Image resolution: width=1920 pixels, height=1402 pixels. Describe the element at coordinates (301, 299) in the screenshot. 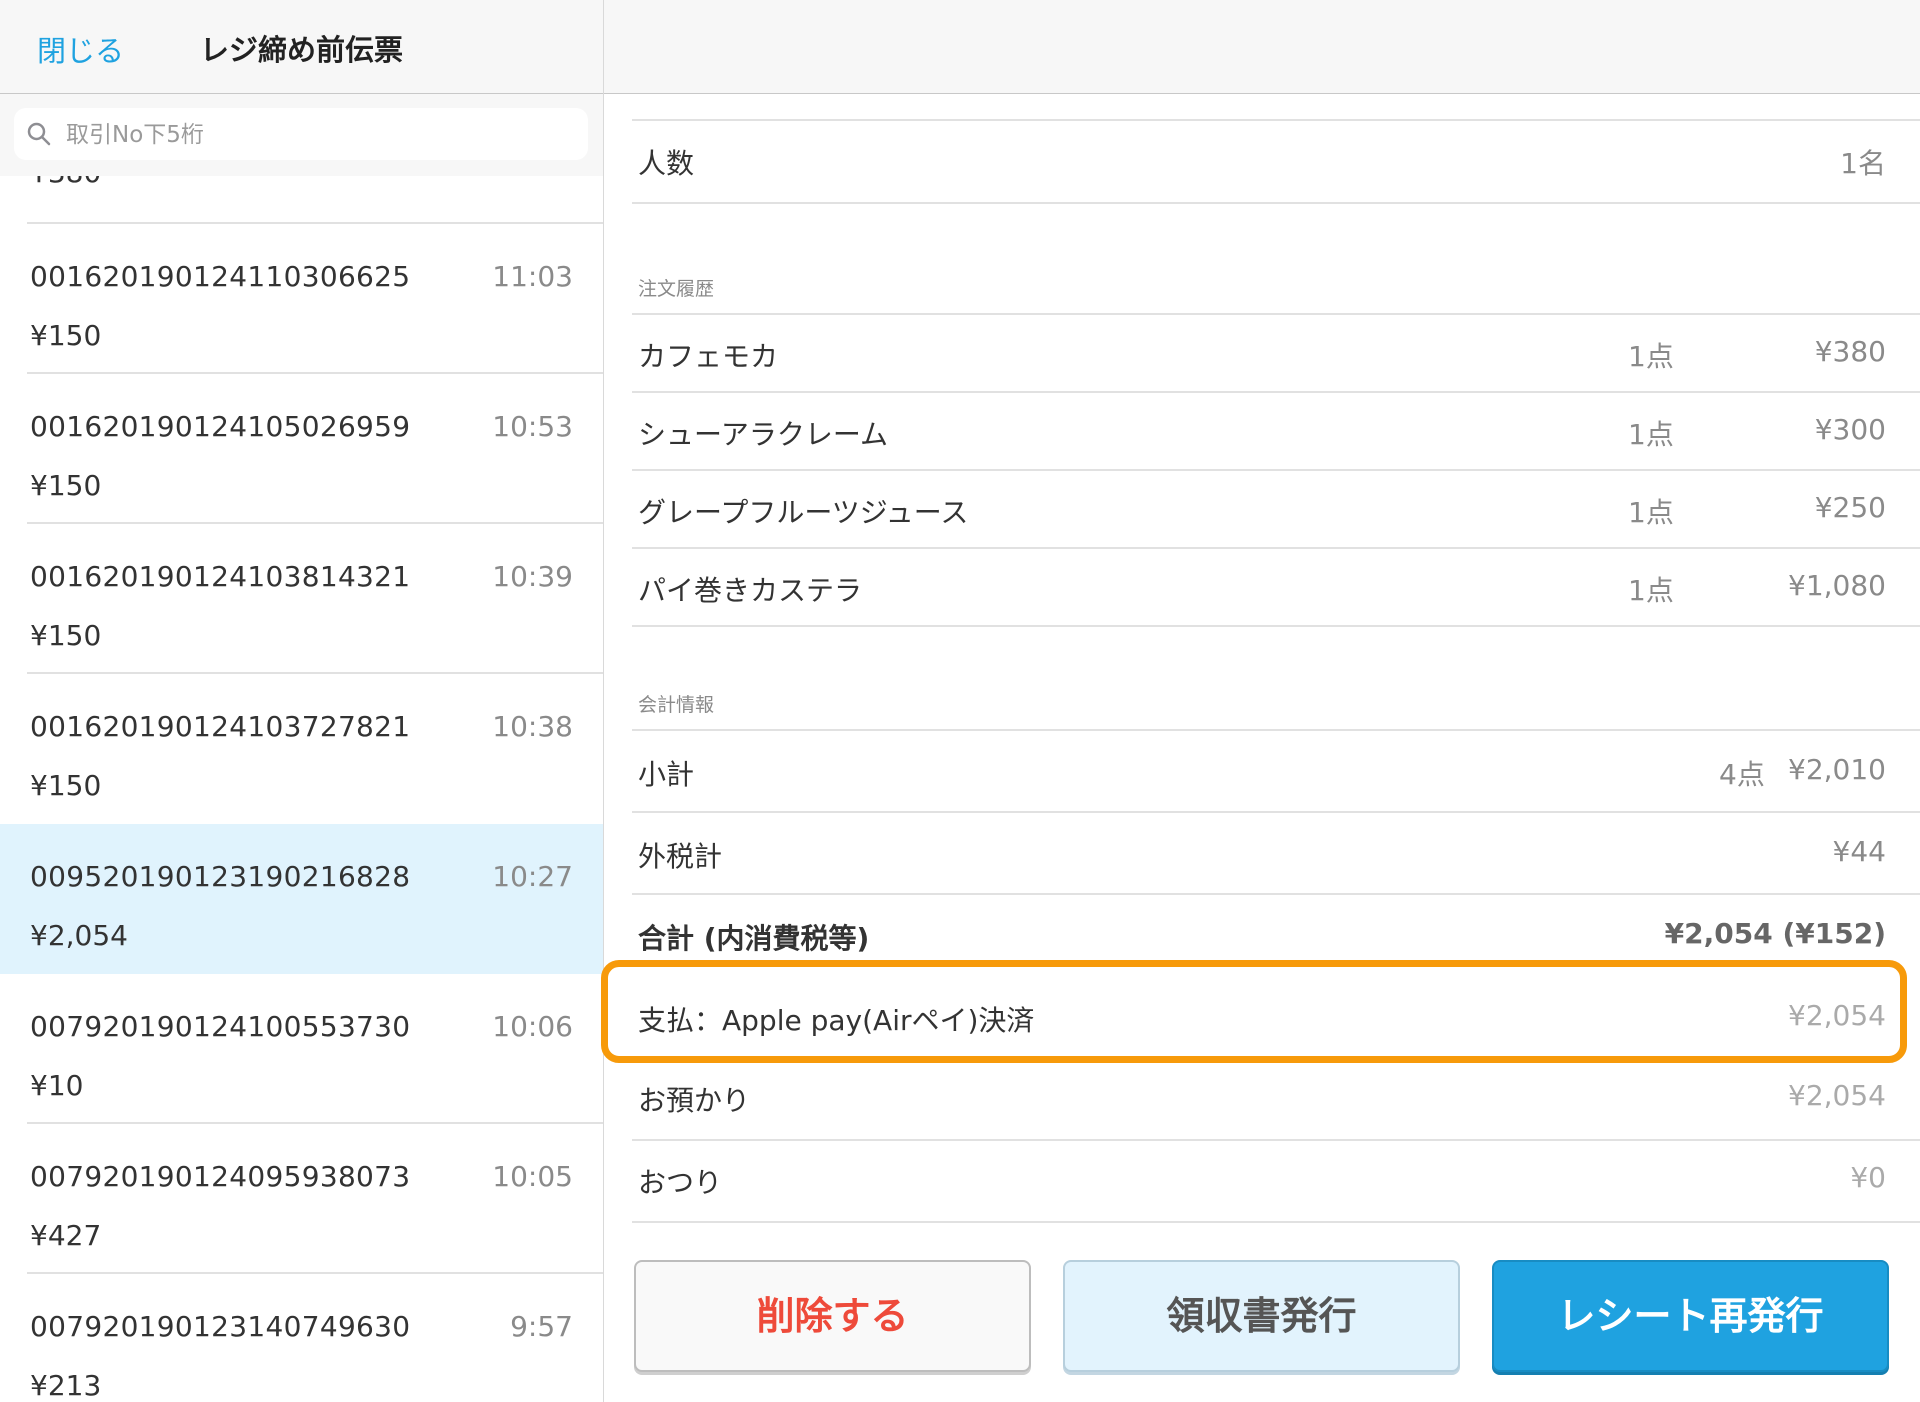

I see `list-item: 0016201901241103066​25 11:03 ¥150` at that location.